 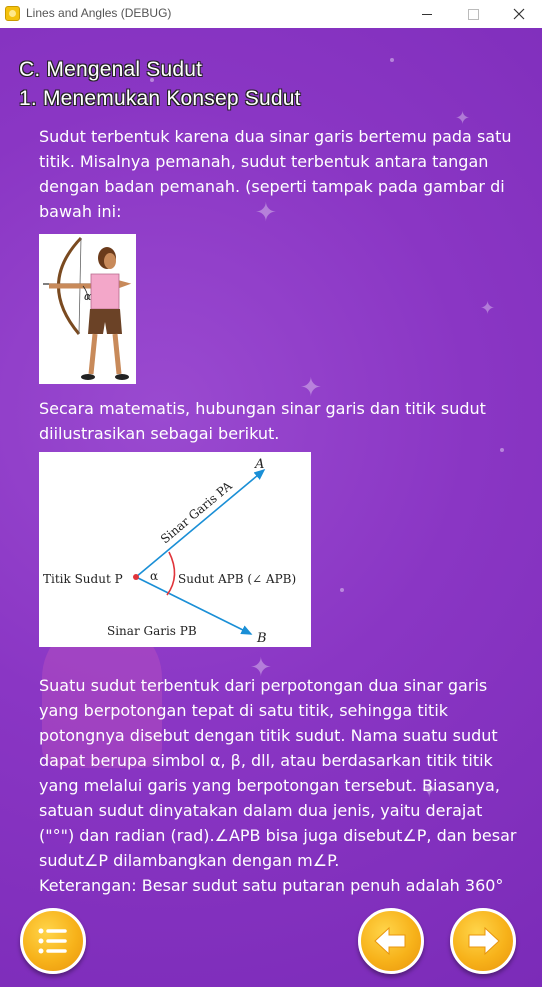 I want to click on archer-alpha-label: α, so click(x=88, y=296).